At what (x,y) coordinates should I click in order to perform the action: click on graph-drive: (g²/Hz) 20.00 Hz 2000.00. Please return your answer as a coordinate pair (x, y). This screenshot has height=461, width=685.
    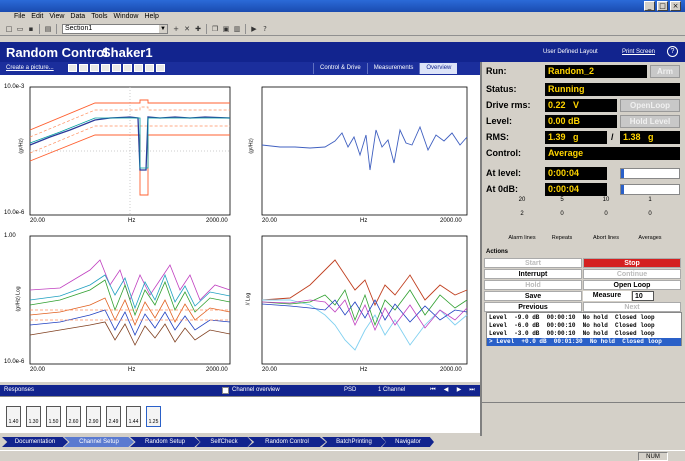
    Looking at the image, I should click on (360, 152).